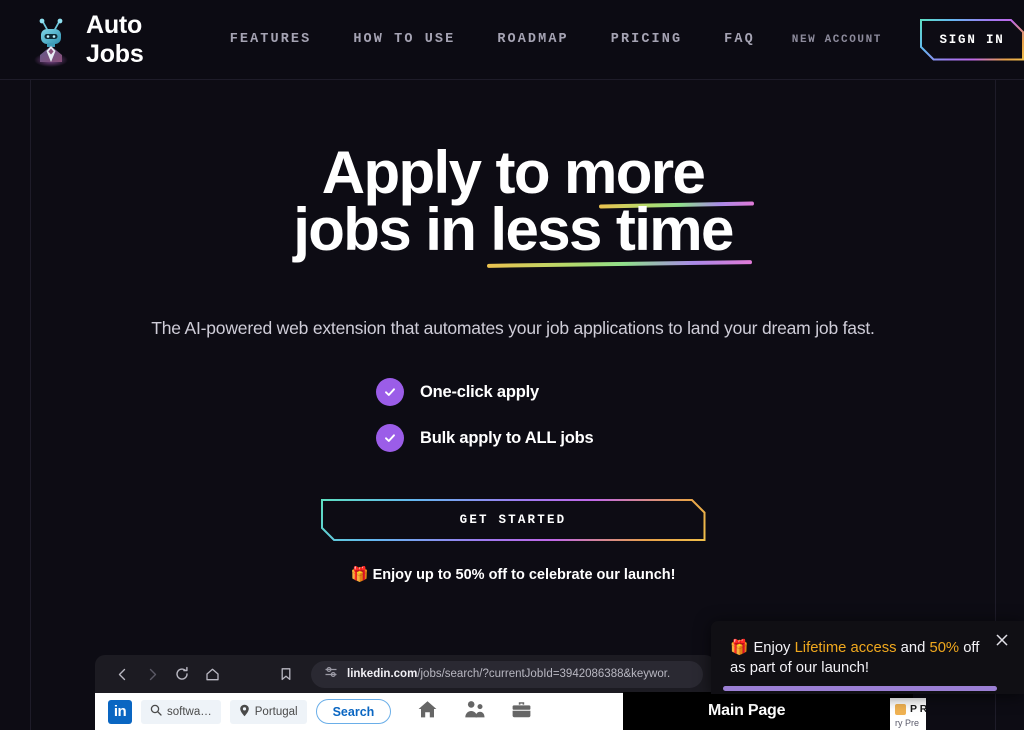  What do you see at coordinates (913, 648) in the screenshot?
I see `toast-text-2: and` at bounding box center [913, 648].